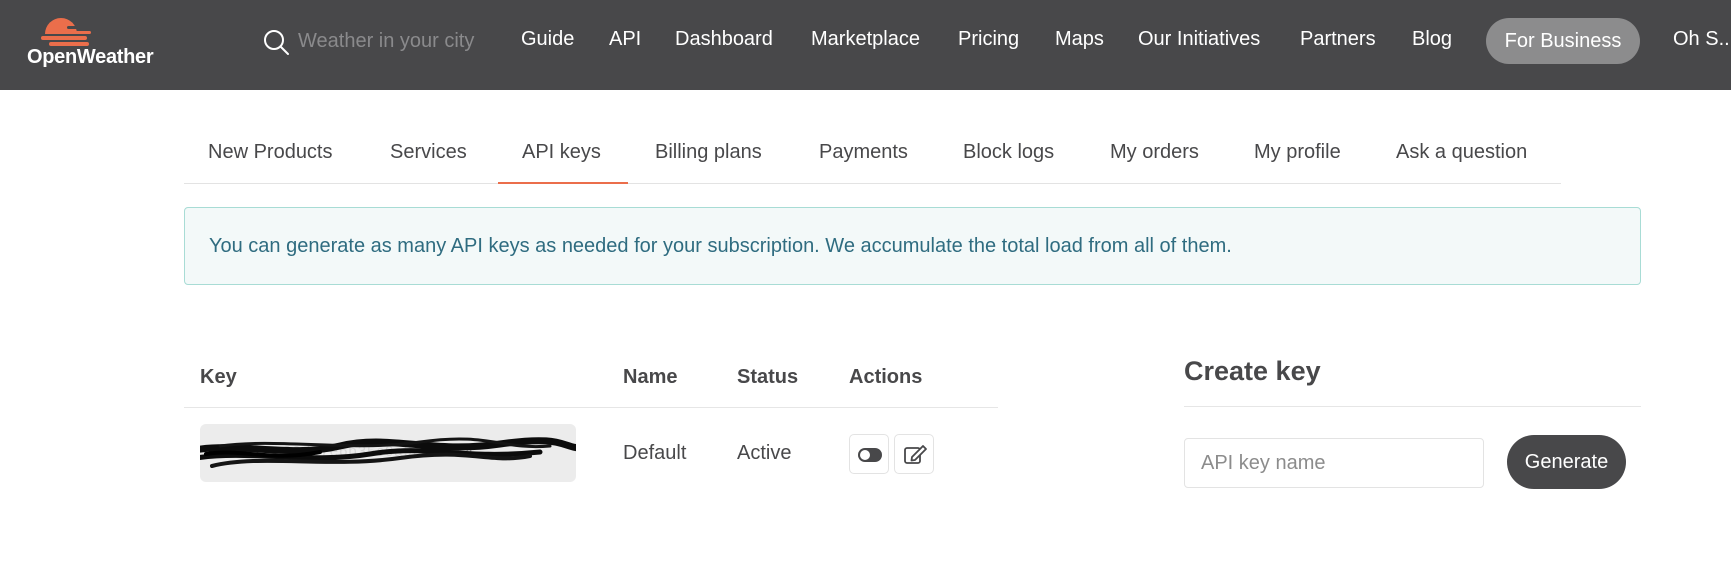 The width and height of the screenshot is (1731, 566). What do you see at coordinates (1079, 39) in the screenshot?
I see `nav-item-maps: Maps` at bounding box center [1079, 39].